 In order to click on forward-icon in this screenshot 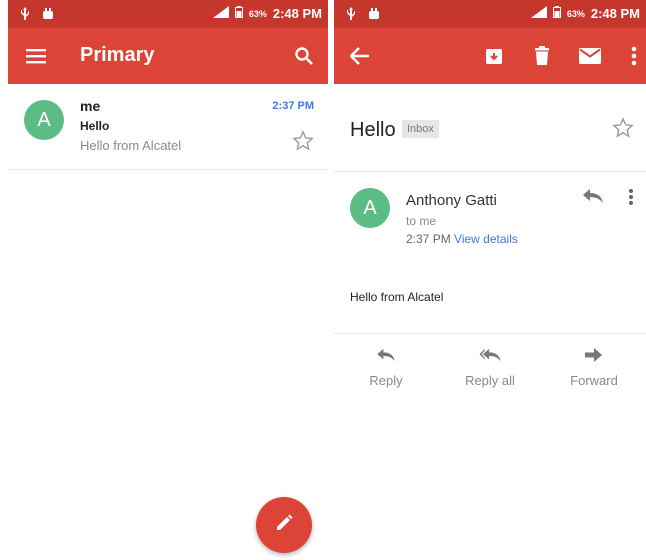, I will do `click(594, 357)`.